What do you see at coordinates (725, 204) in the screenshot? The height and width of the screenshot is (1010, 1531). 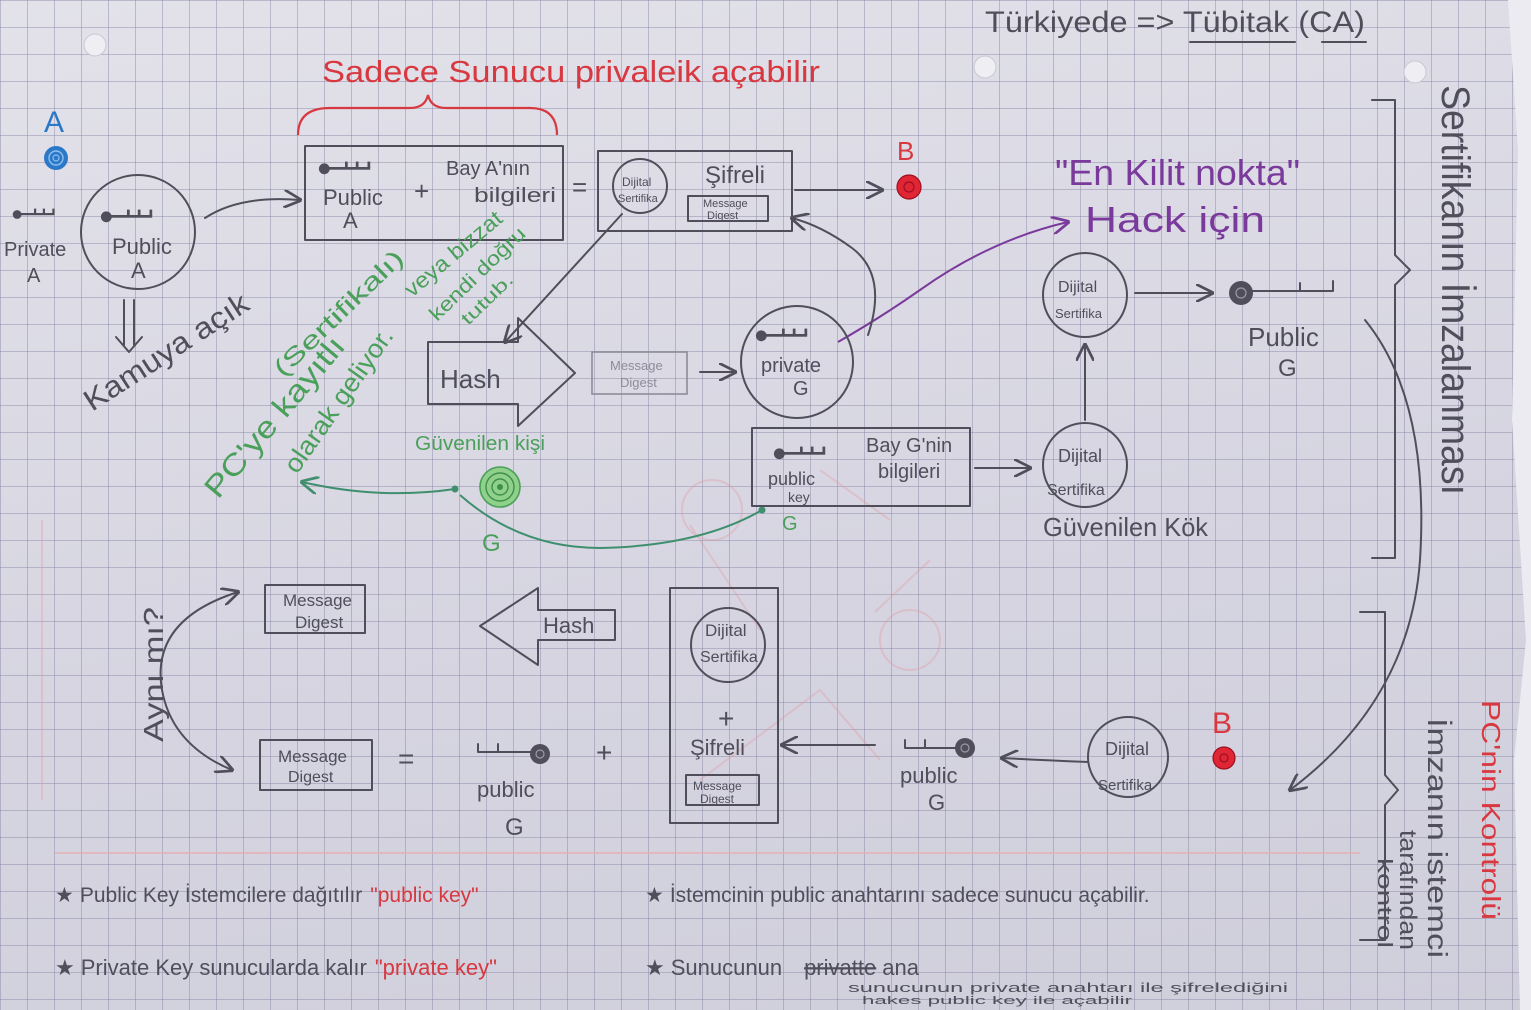 I see `digest-line1: Message` at bounding box center [725, 204].